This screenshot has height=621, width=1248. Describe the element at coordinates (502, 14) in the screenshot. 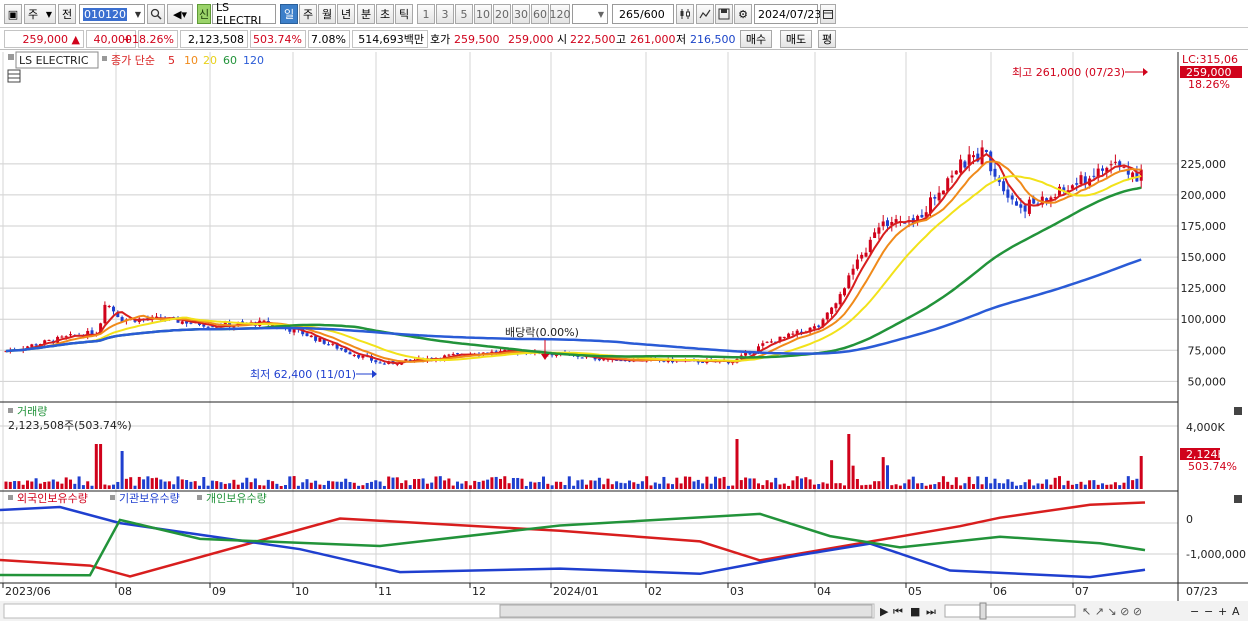

I see `interval-20-button: 20` at that location.